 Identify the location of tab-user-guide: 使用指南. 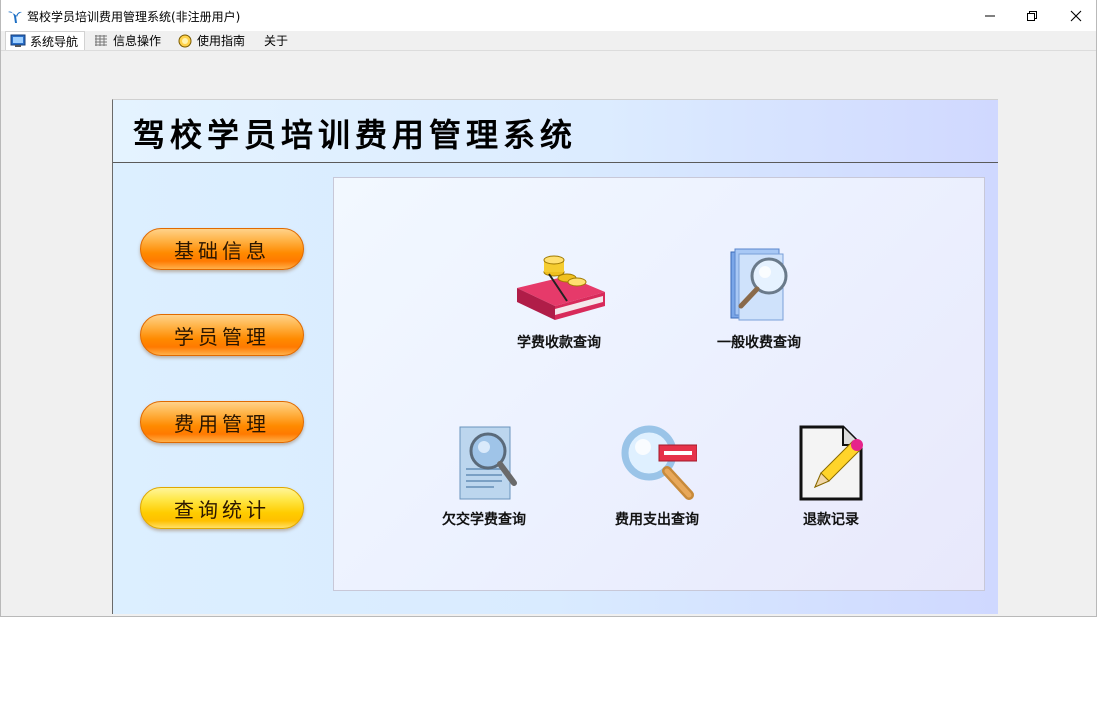
(213, 40).